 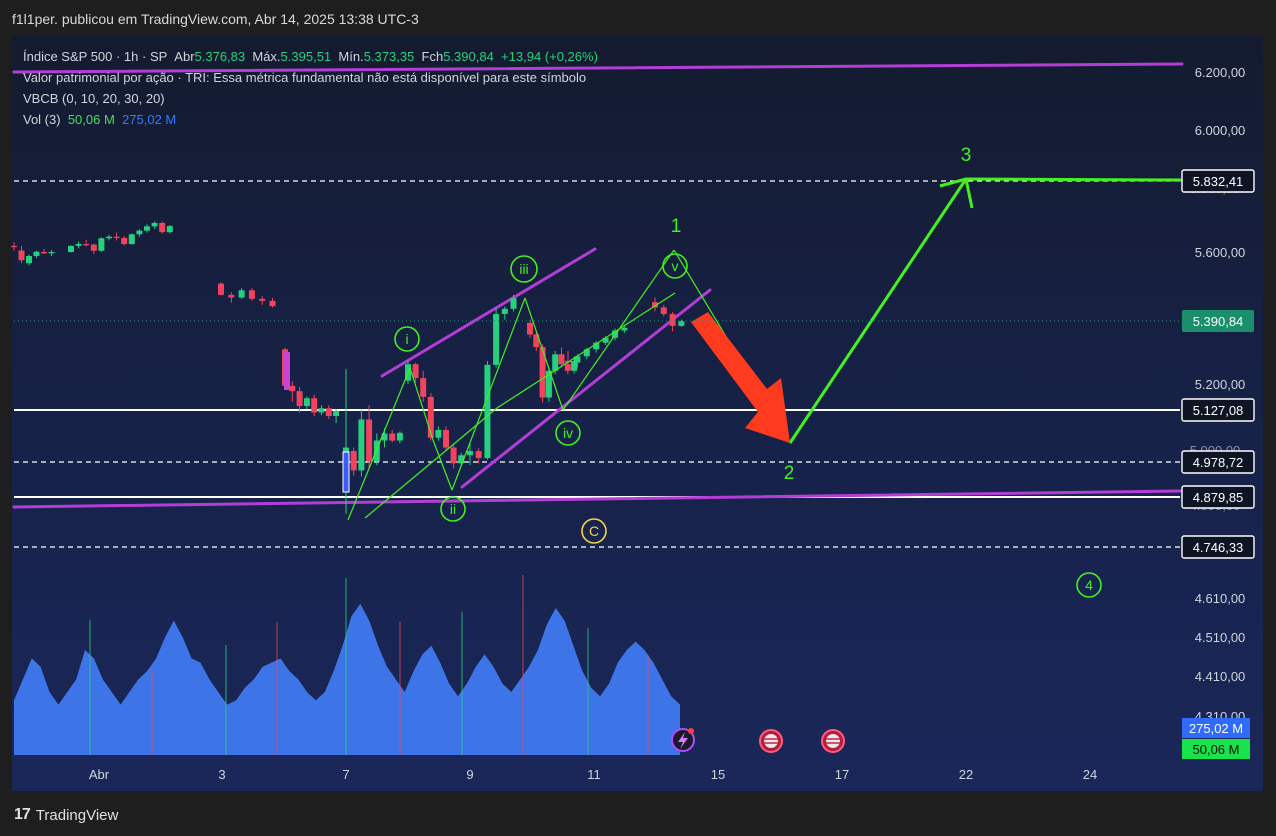 What do you see at coordinates (1220, 598) in the screenshot?
I see `y-tick-label: 4.610,00` at bounding box center [1220, 598].